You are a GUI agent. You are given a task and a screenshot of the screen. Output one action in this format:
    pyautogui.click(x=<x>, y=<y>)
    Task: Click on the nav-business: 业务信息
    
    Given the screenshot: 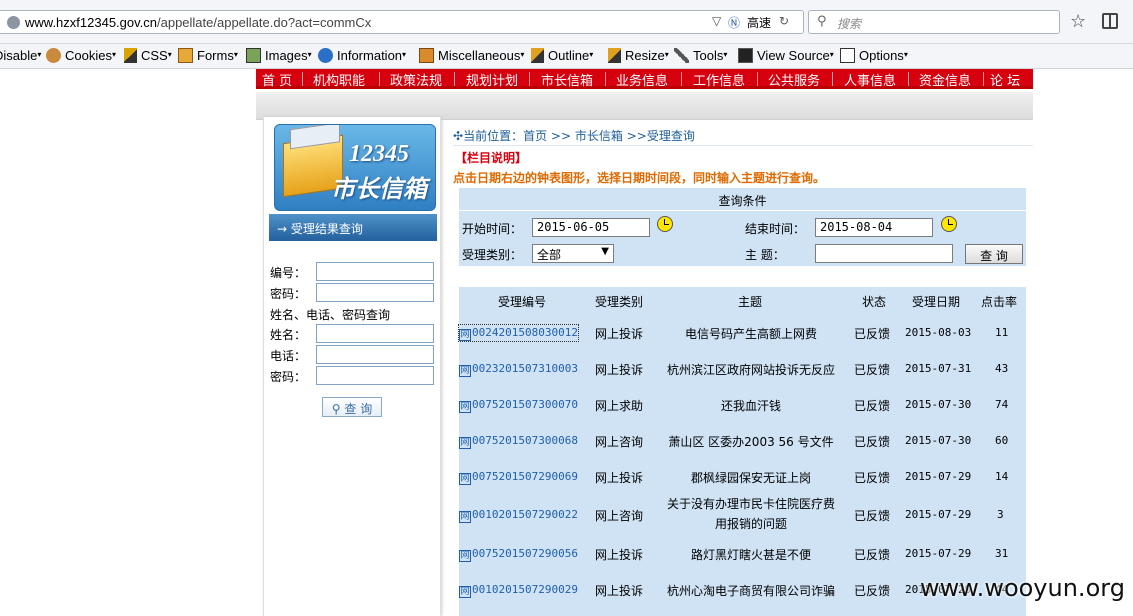 What is the action you would take?
    pyautogui.click(x=642, y=79)
    